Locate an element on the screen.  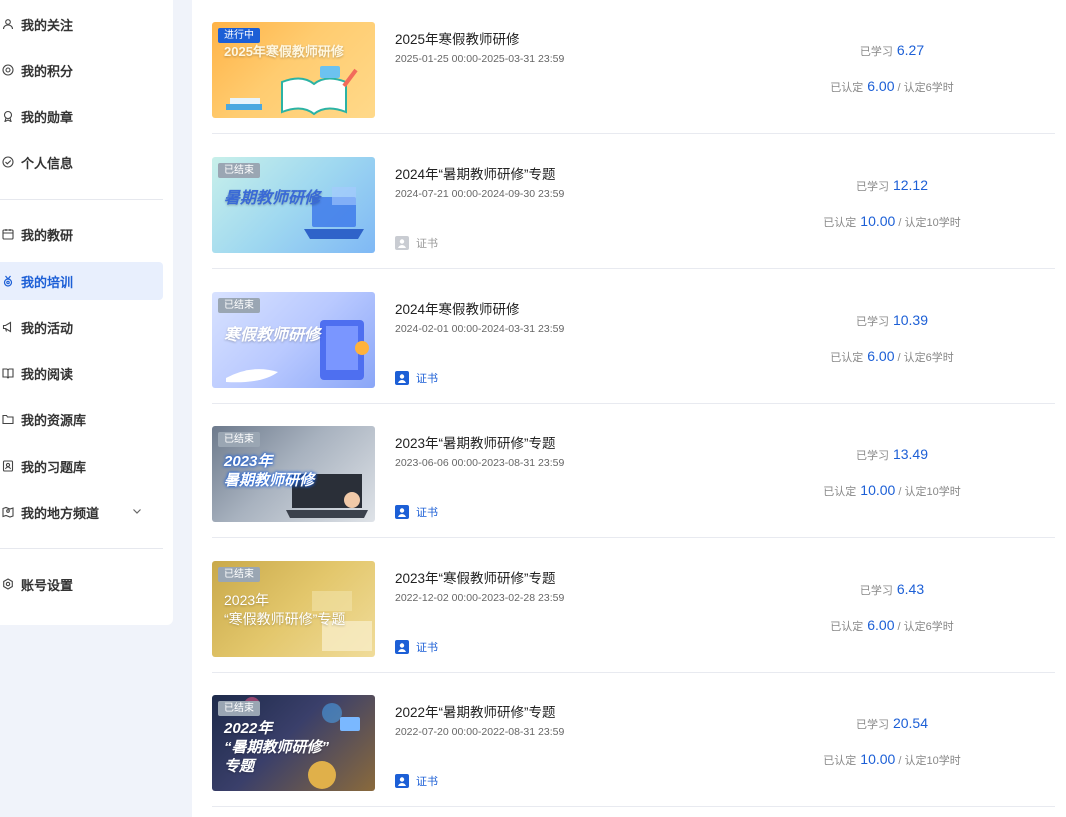
status-badge: 进行中 is located at coordinates (239, 35).